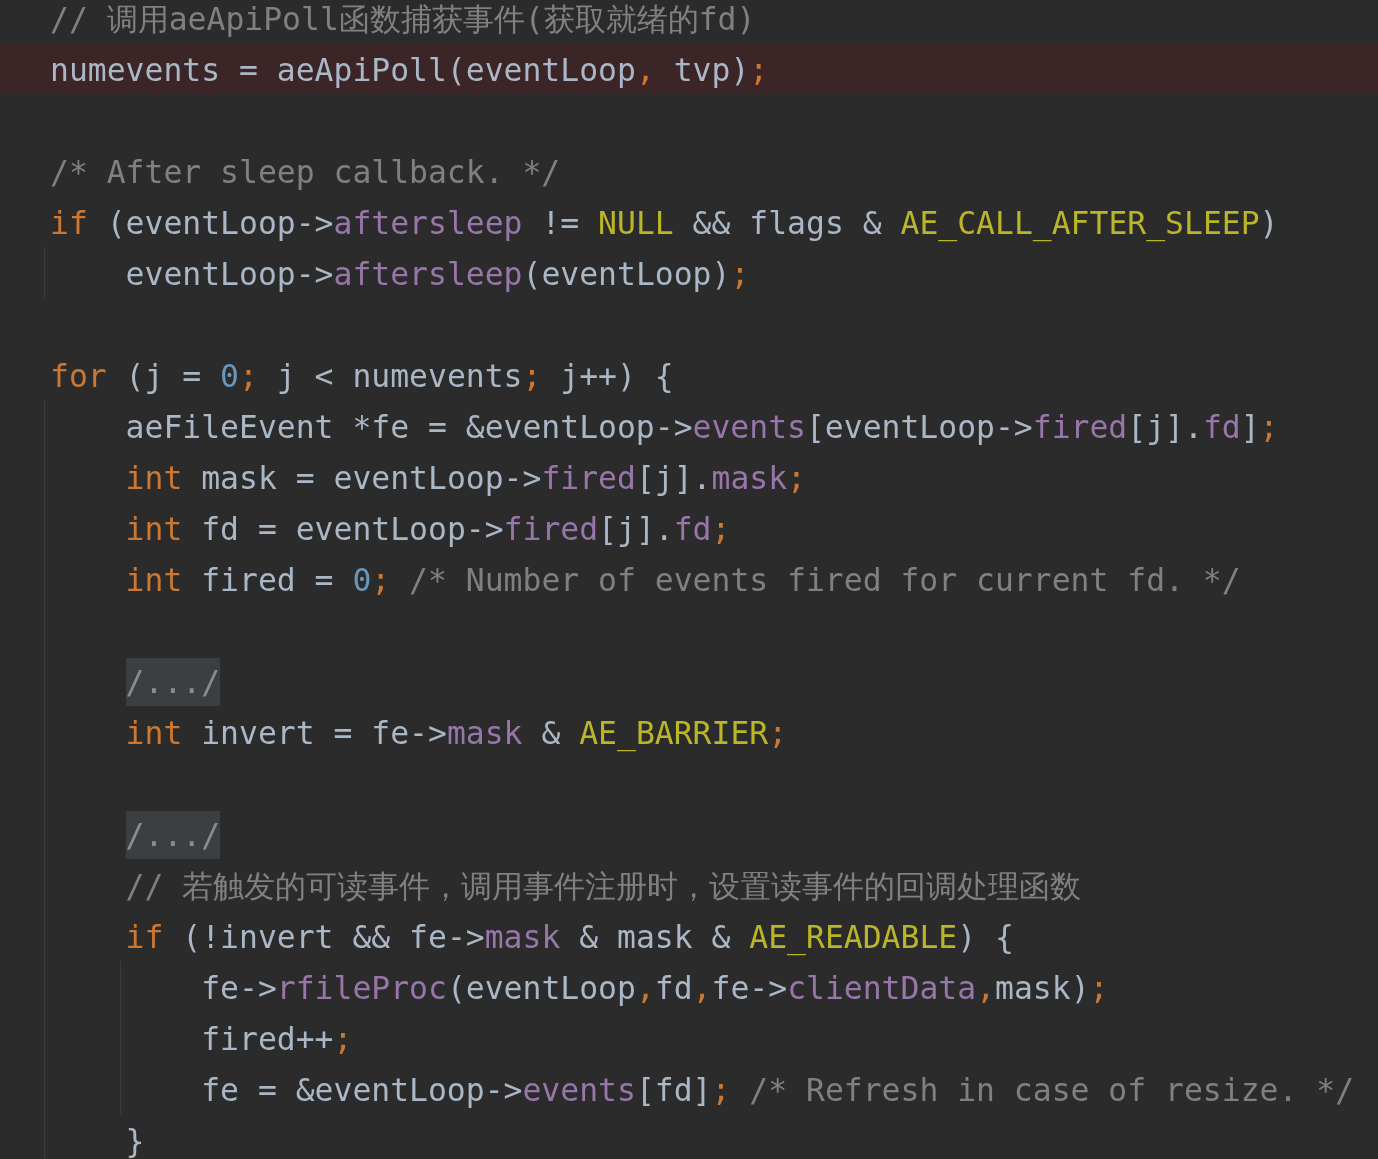 The image size is (1378, 1159). I want to click on code-line: aeFileEvent *fe = &eventLoop->events[eventLoop->fired[j].fd];, so click(702, 427).